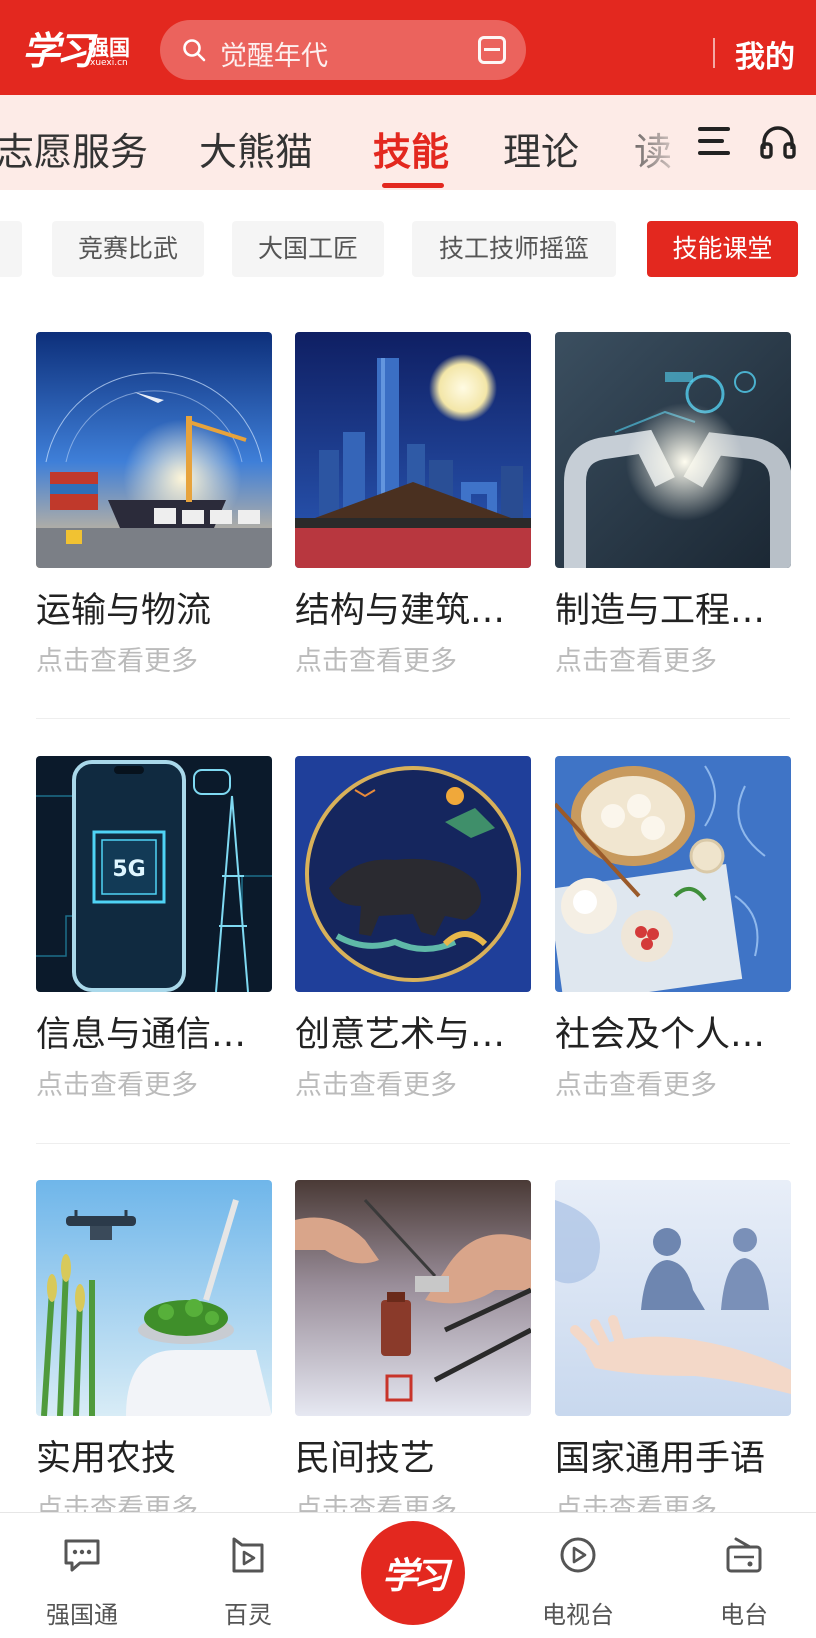 Image resolution: width=816 pixels, height=1638 pixels. What do you see at coordinates (248, 1555) in the screenshot?
I see `video-play-icon` at bounding box center [248, 1555].